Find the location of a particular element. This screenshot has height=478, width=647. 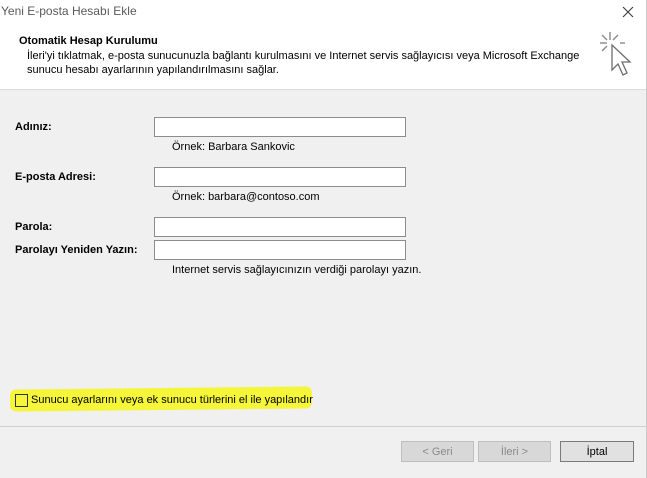

back-button: < Geri is located at coordinates (437, 451).